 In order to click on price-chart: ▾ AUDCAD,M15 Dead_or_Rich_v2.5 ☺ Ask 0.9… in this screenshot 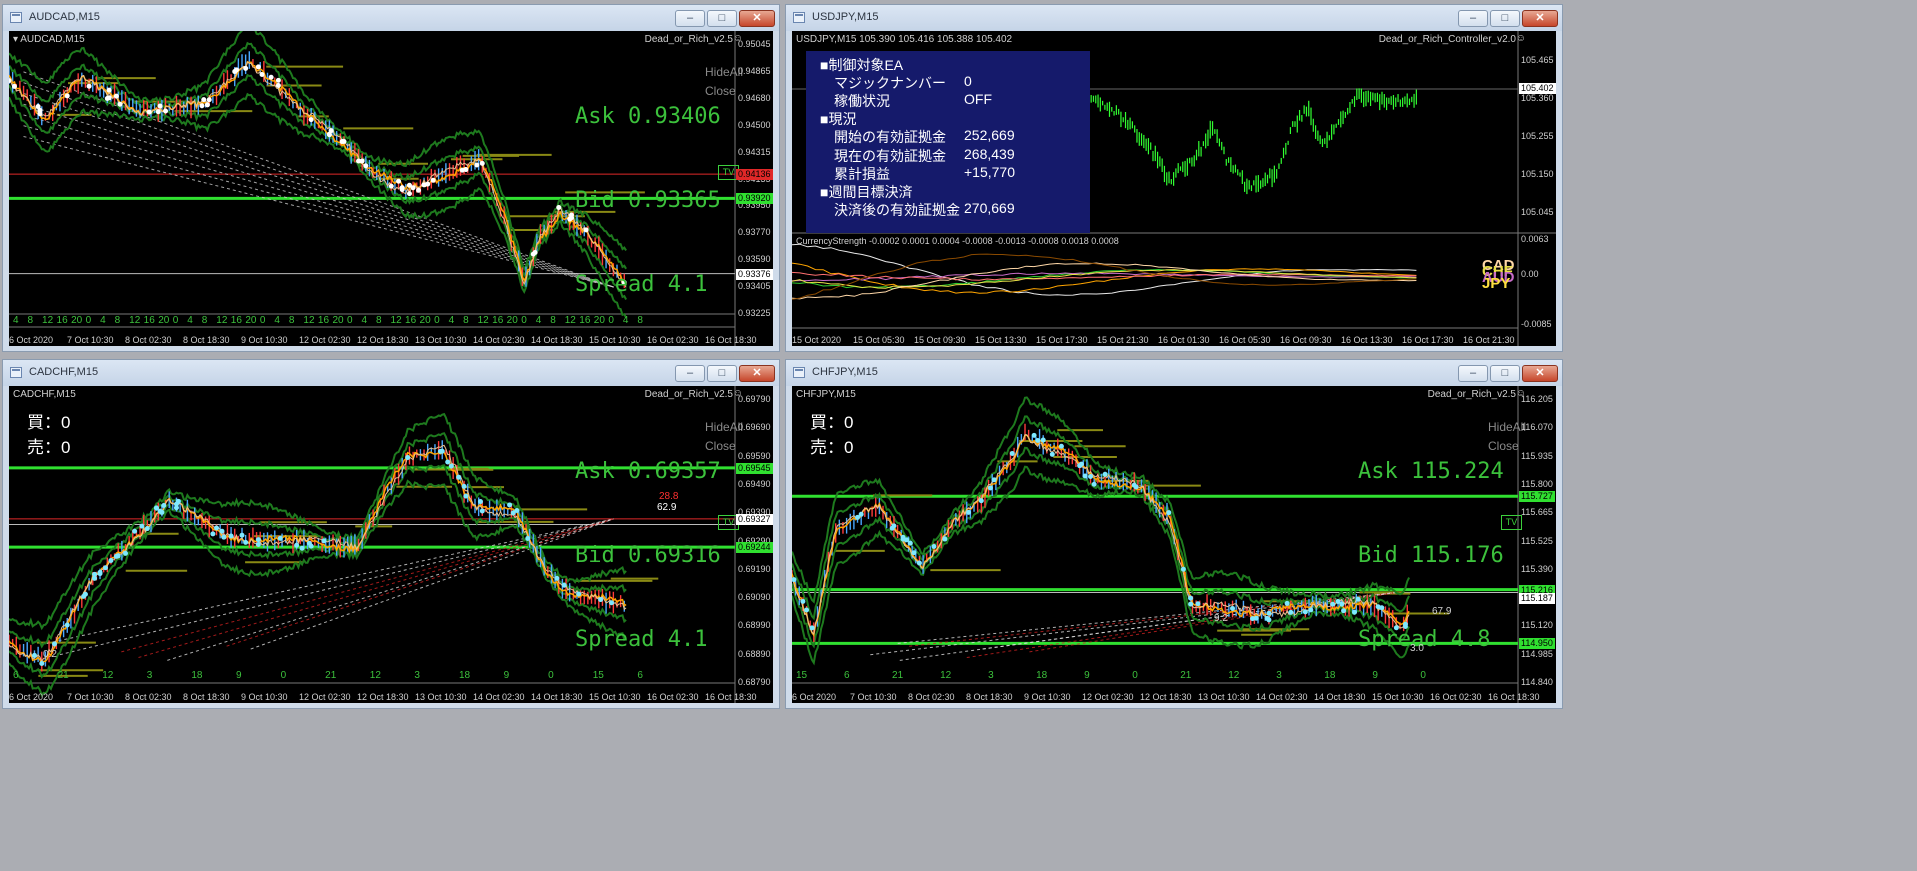, I will do `click(391, 188)`.